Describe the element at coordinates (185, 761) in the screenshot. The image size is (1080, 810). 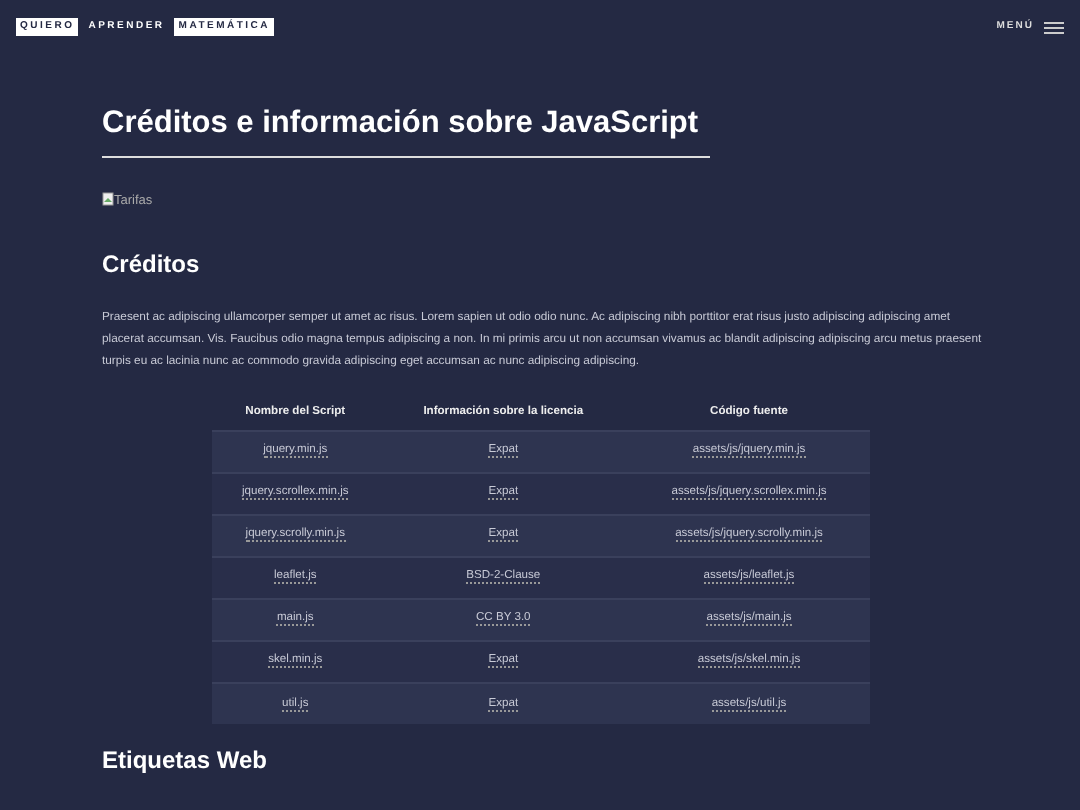
I see `section-heading: Etiquetas Web` at that location.